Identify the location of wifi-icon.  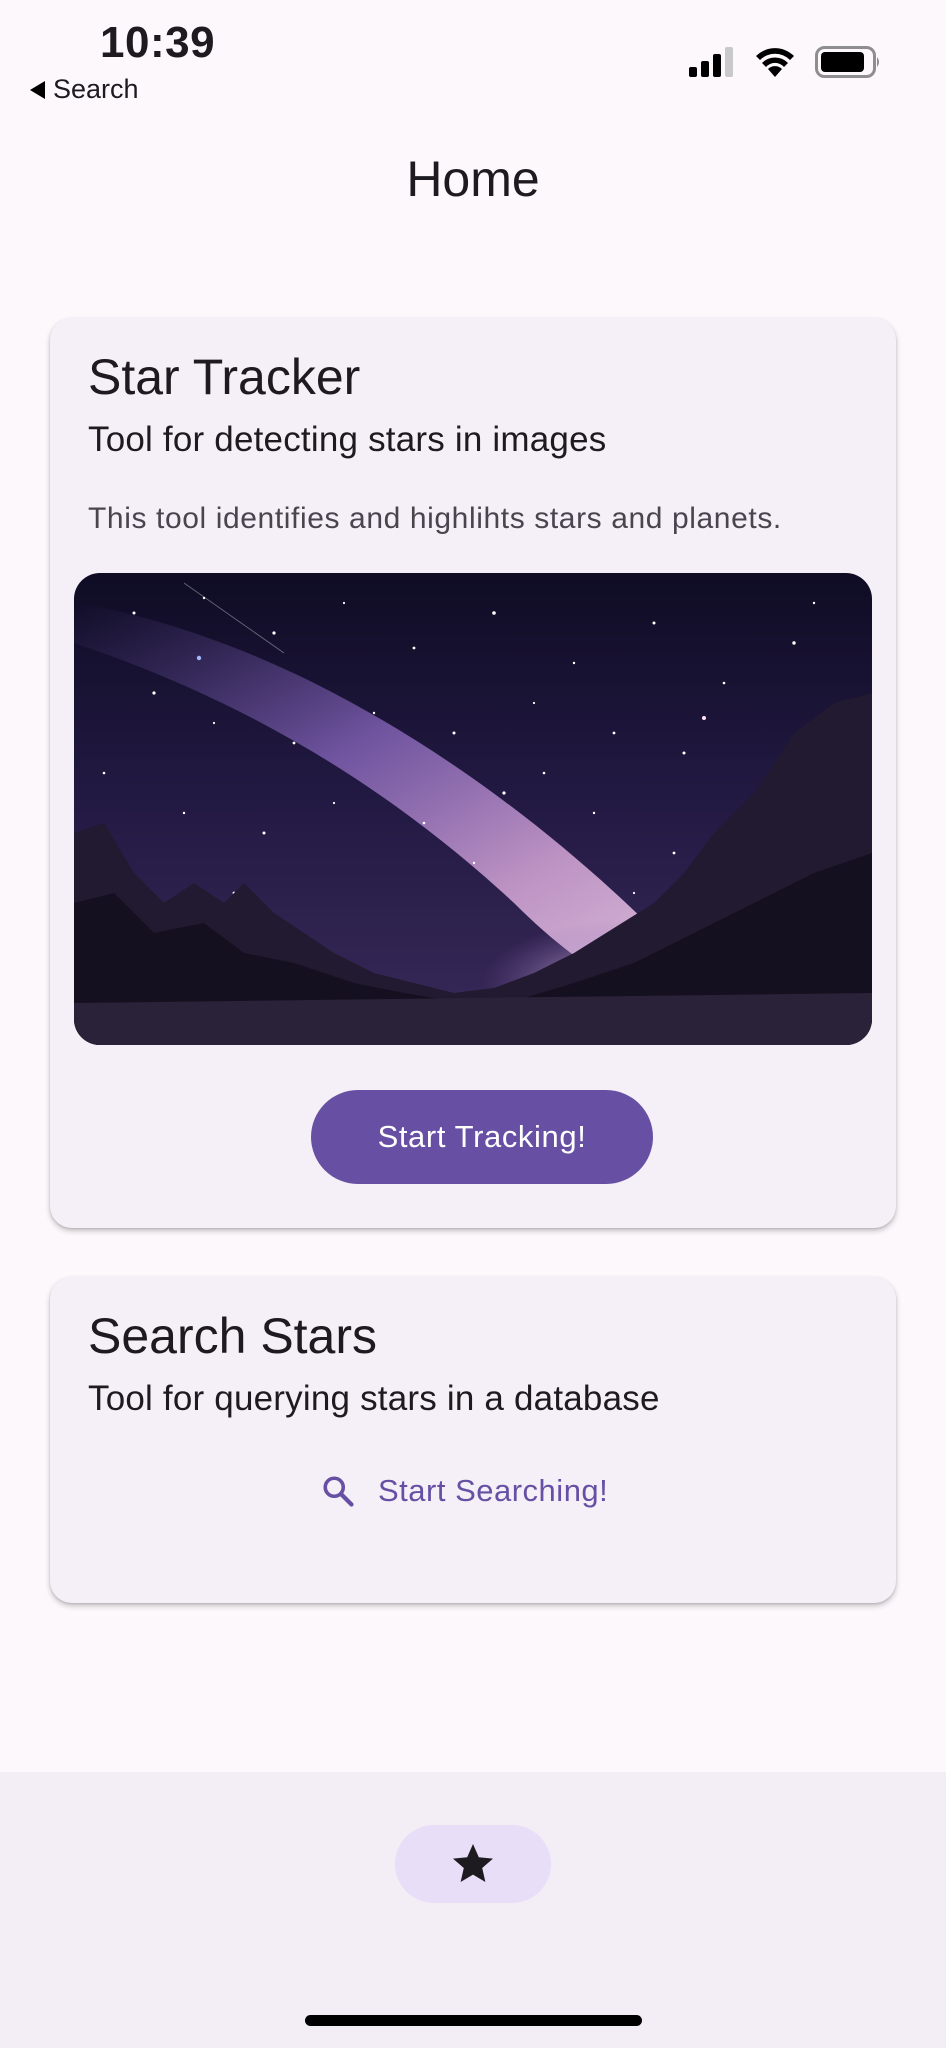
(775, 62).